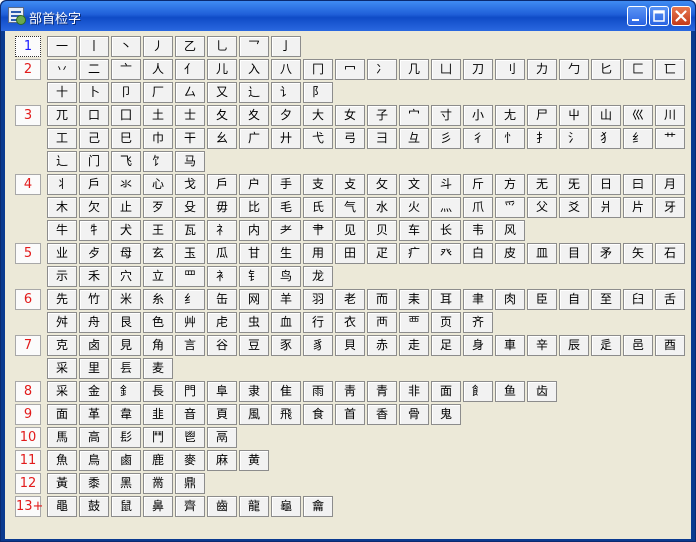  Describe the element at coordinates (542, 184) in the screenshot. I see `radical-button: 无` at that location.